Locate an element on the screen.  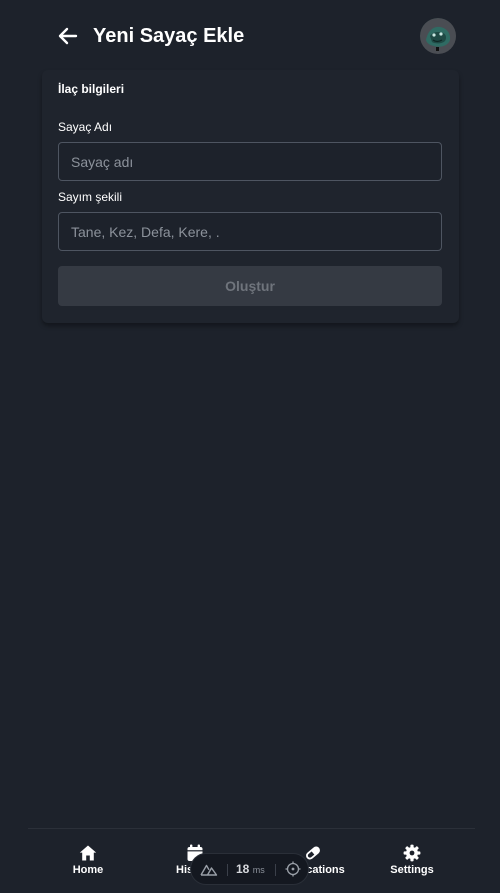
devtools-pill: 18 ms is located at coordinates (249, 869).